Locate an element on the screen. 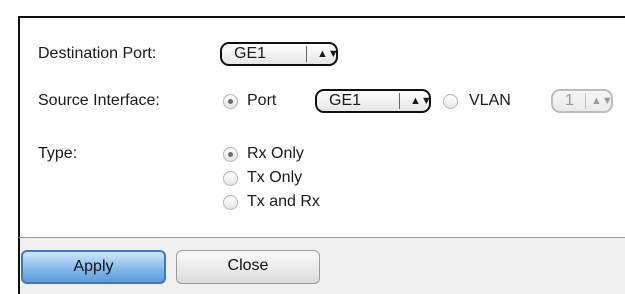  source-port-label: Port is located at coordinates (262, 100).